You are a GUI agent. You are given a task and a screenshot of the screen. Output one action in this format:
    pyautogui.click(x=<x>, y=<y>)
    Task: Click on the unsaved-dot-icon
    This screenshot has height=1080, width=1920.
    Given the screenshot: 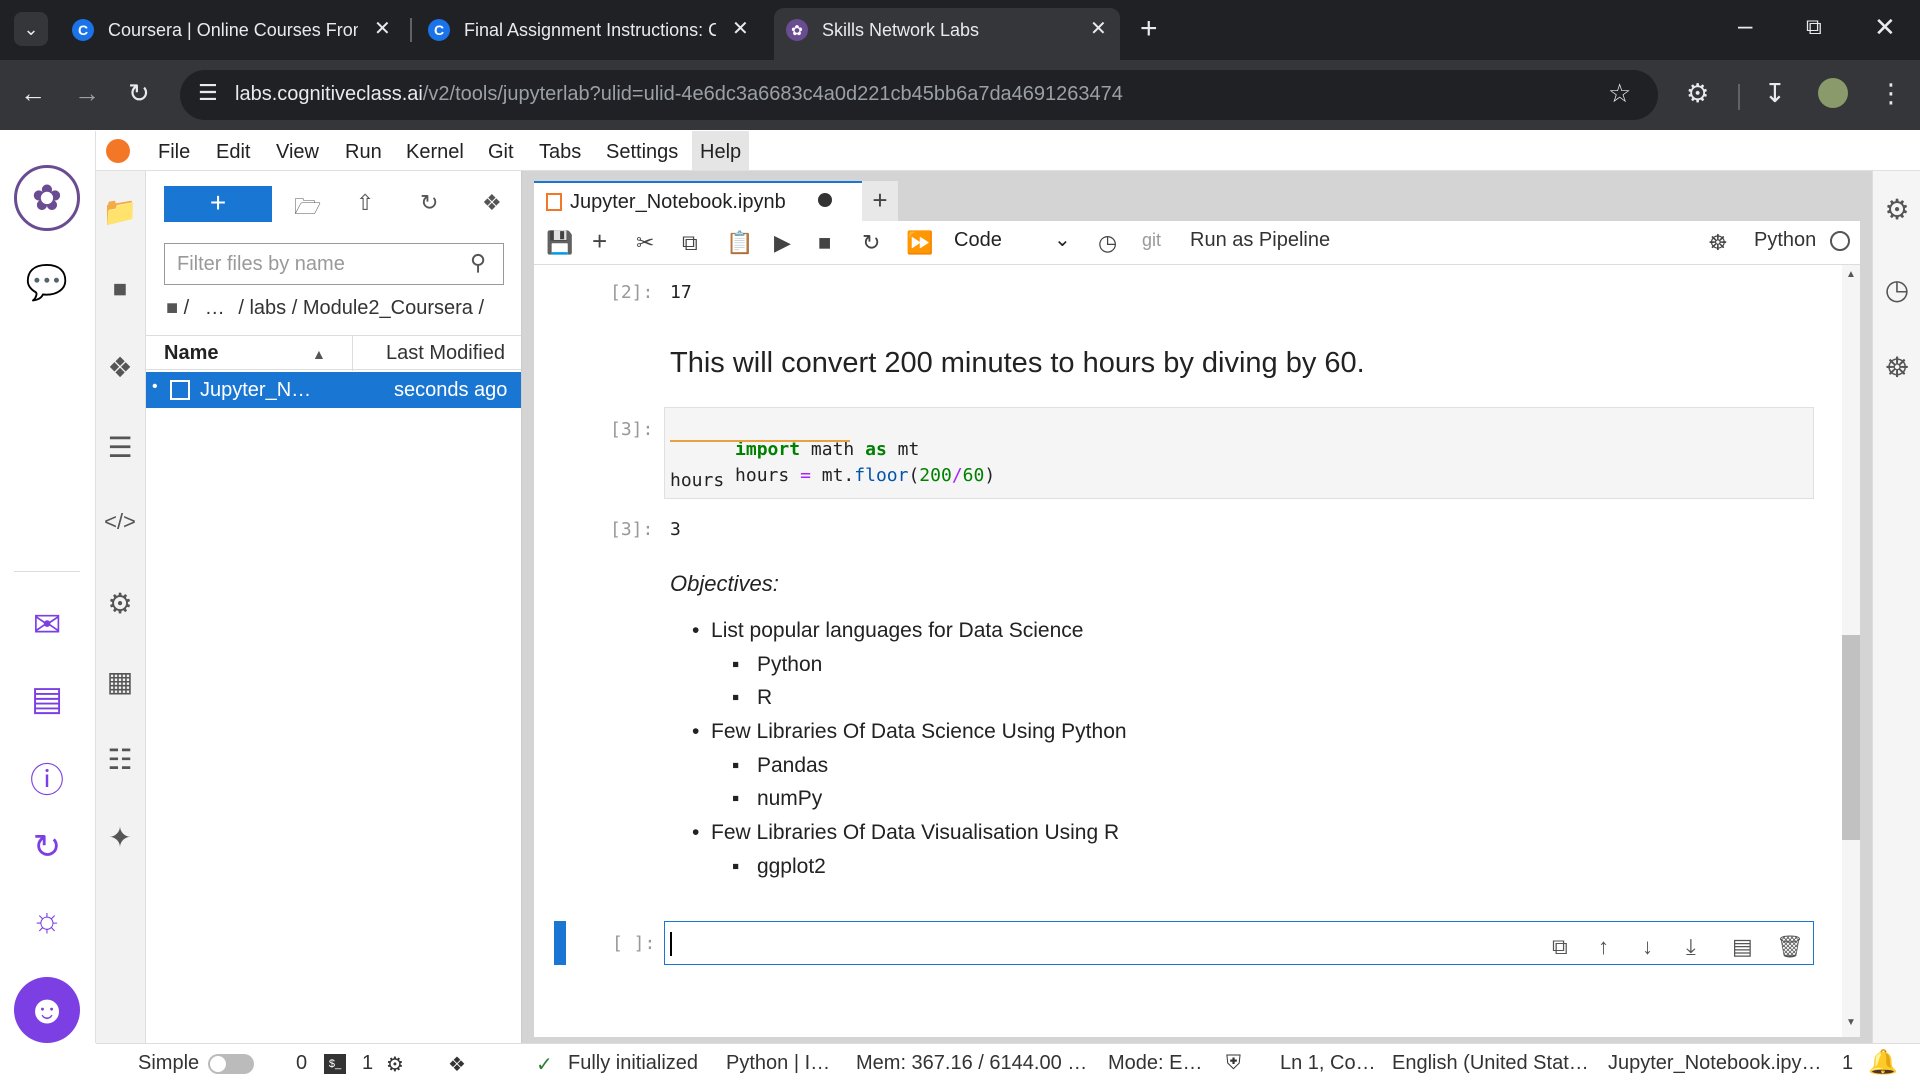 What is the action you would take?
    pyautogui.click(x=825, y=200)
    